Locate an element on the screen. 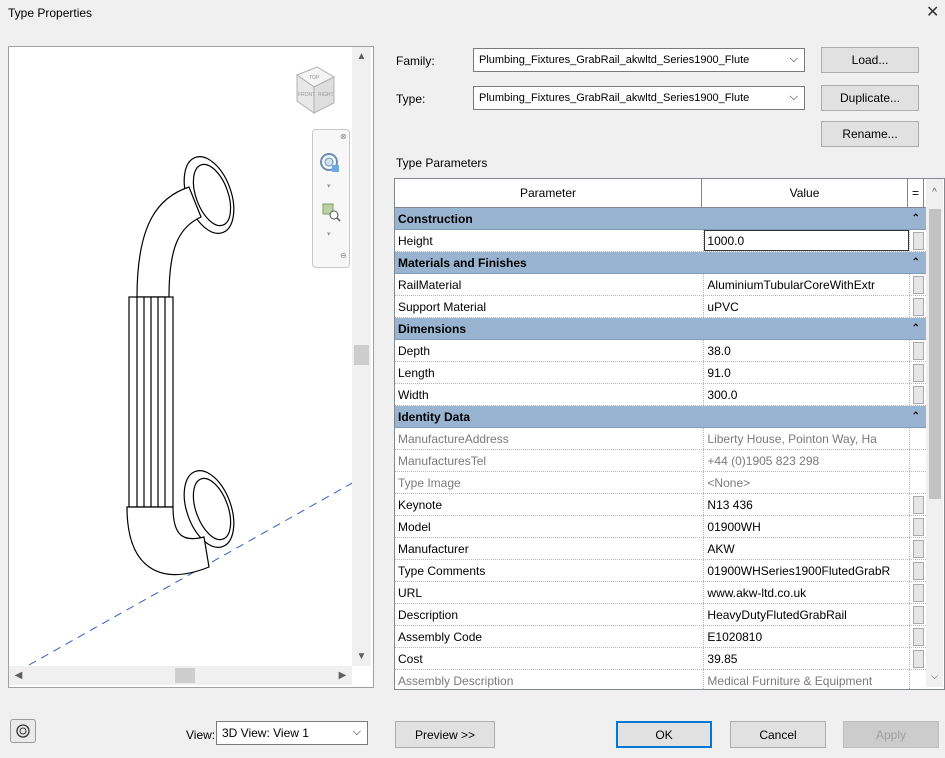 The height and width of the screenshot is (758, 945). viewcube: TOP FRONT RIGHT is located at coordinates (309, 92).